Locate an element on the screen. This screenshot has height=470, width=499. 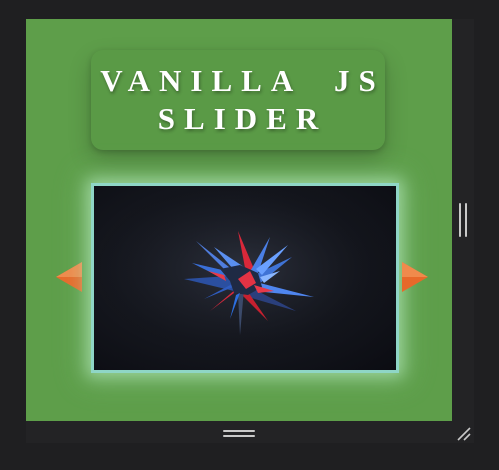
horizontal-resize-handle is located at coordinates (239, 433).